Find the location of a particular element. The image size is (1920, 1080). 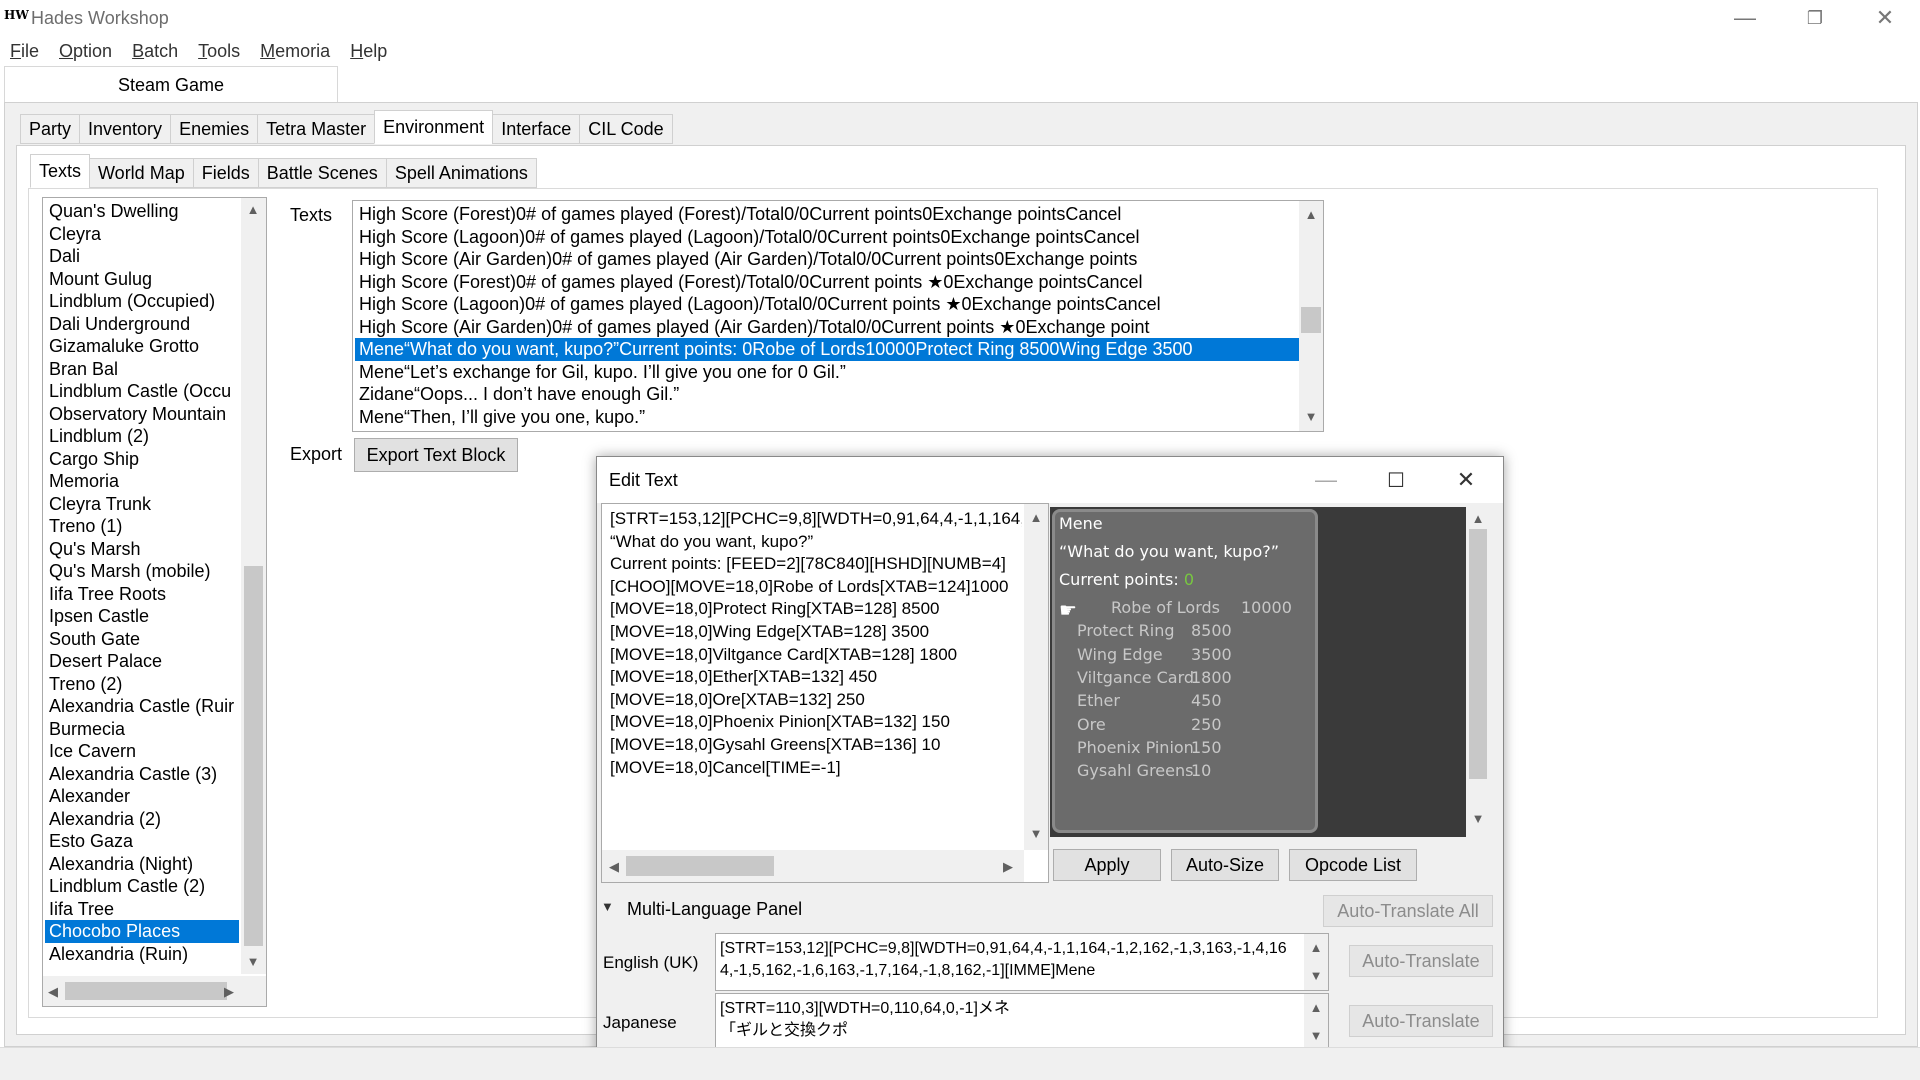

list-item: Ice Cavern is located at coordinates (142, 751).